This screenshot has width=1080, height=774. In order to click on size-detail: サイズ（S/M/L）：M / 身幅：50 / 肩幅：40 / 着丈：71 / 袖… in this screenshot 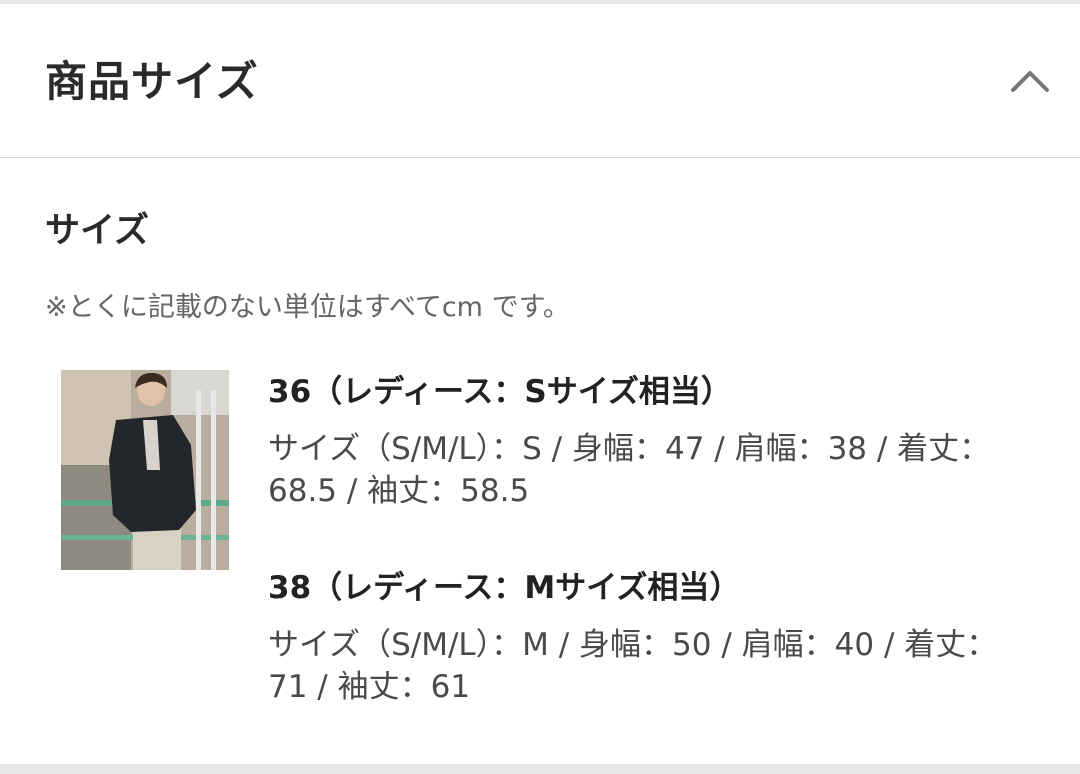, I will do `click(633, 666)`.